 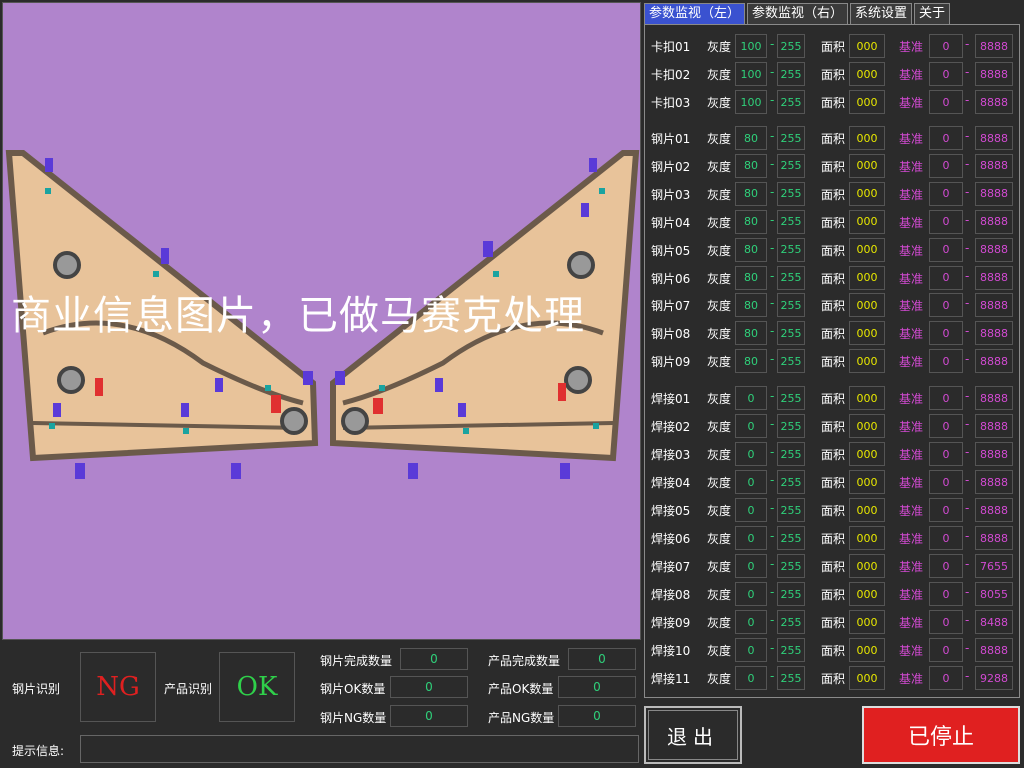 I want to click on tab-monitor-right: 参数监视（右）, so click(x=798, y=13).